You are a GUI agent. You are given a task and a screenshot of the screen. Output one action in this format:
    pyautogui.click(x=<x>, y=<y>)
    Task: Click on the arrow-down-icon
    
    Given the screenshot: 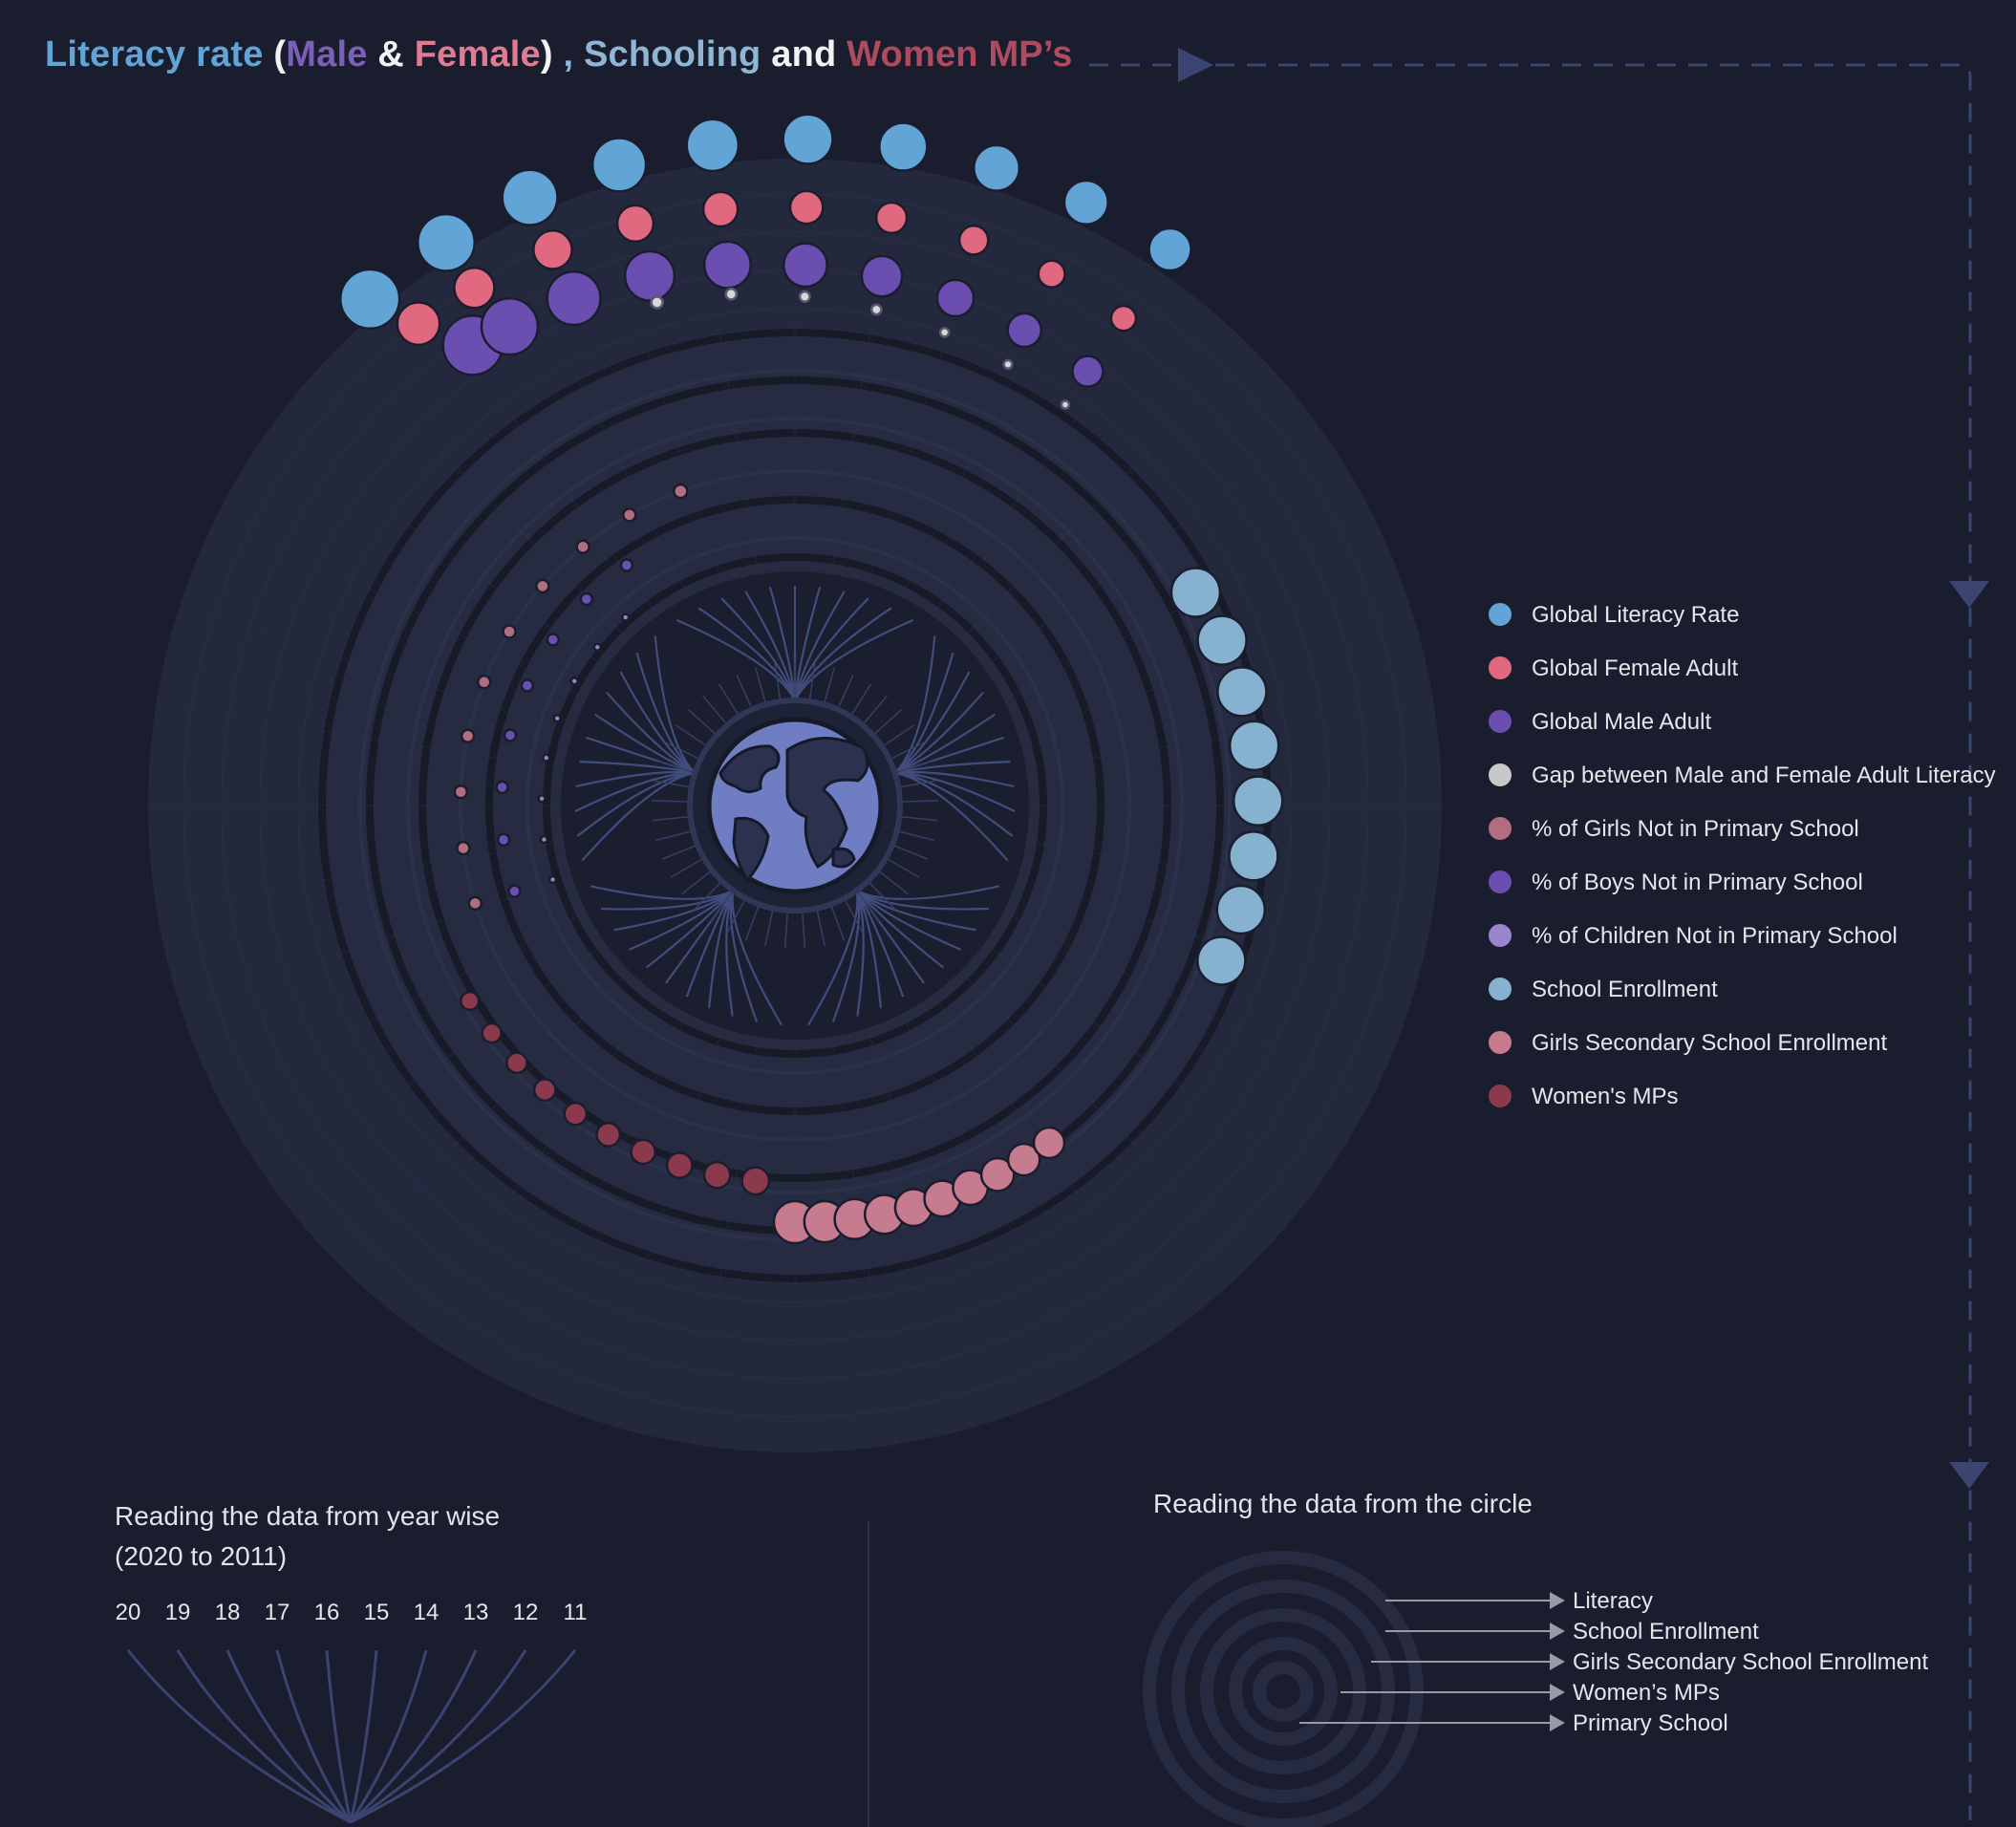 What is the action you would take?
    pyautogui.click(x=1969, y=1475)
    